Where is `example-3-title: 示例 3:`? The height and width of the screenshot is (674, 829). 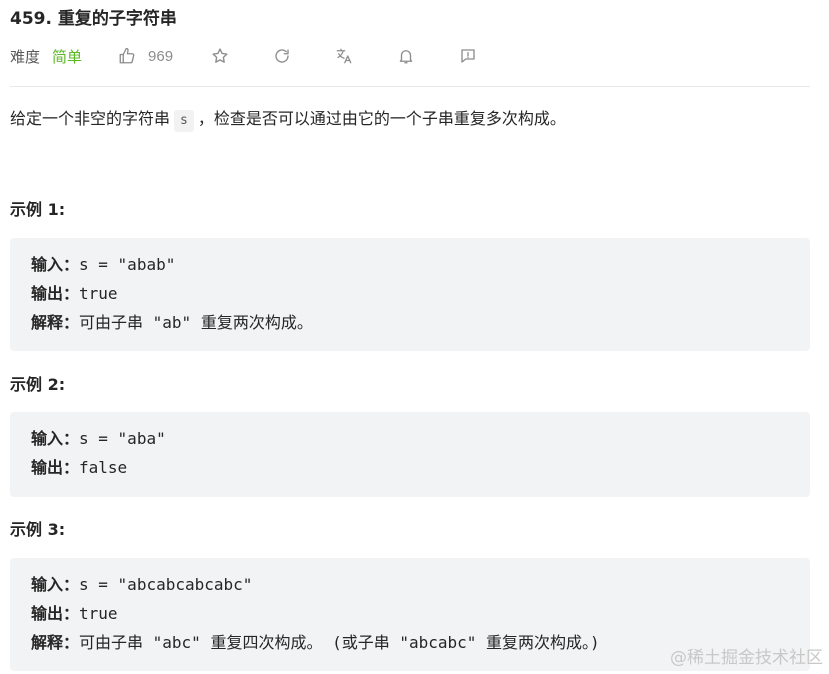
example-3-title: 示例 3: is located at coordinates (38, 529).